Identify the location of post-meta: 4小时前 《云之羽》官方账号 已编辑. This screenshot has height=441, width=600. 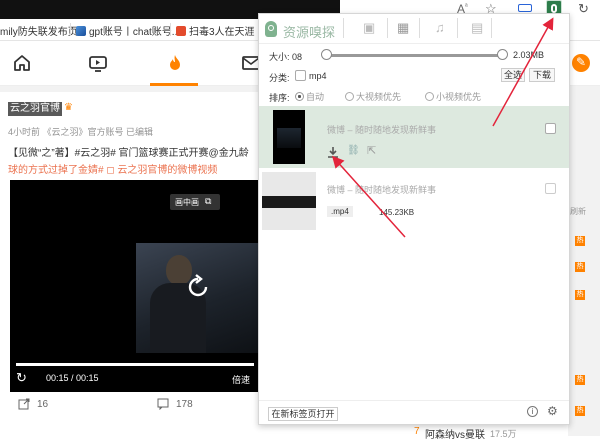
(81, 132).